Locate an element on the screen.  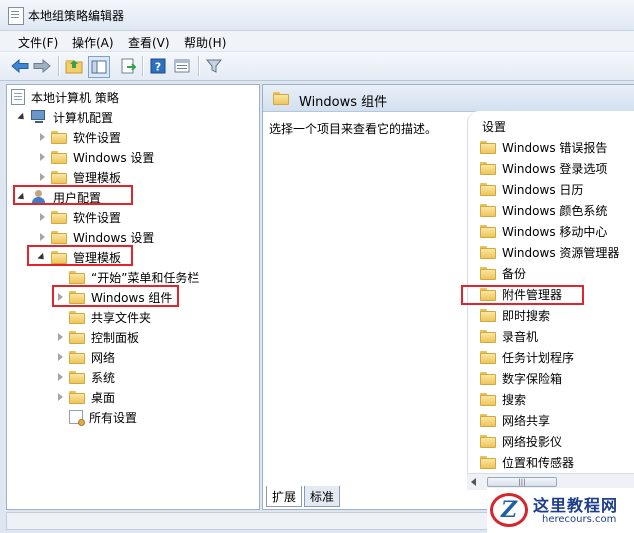
list-item-label: Windows 日历 is located at coordinates (543, 189).